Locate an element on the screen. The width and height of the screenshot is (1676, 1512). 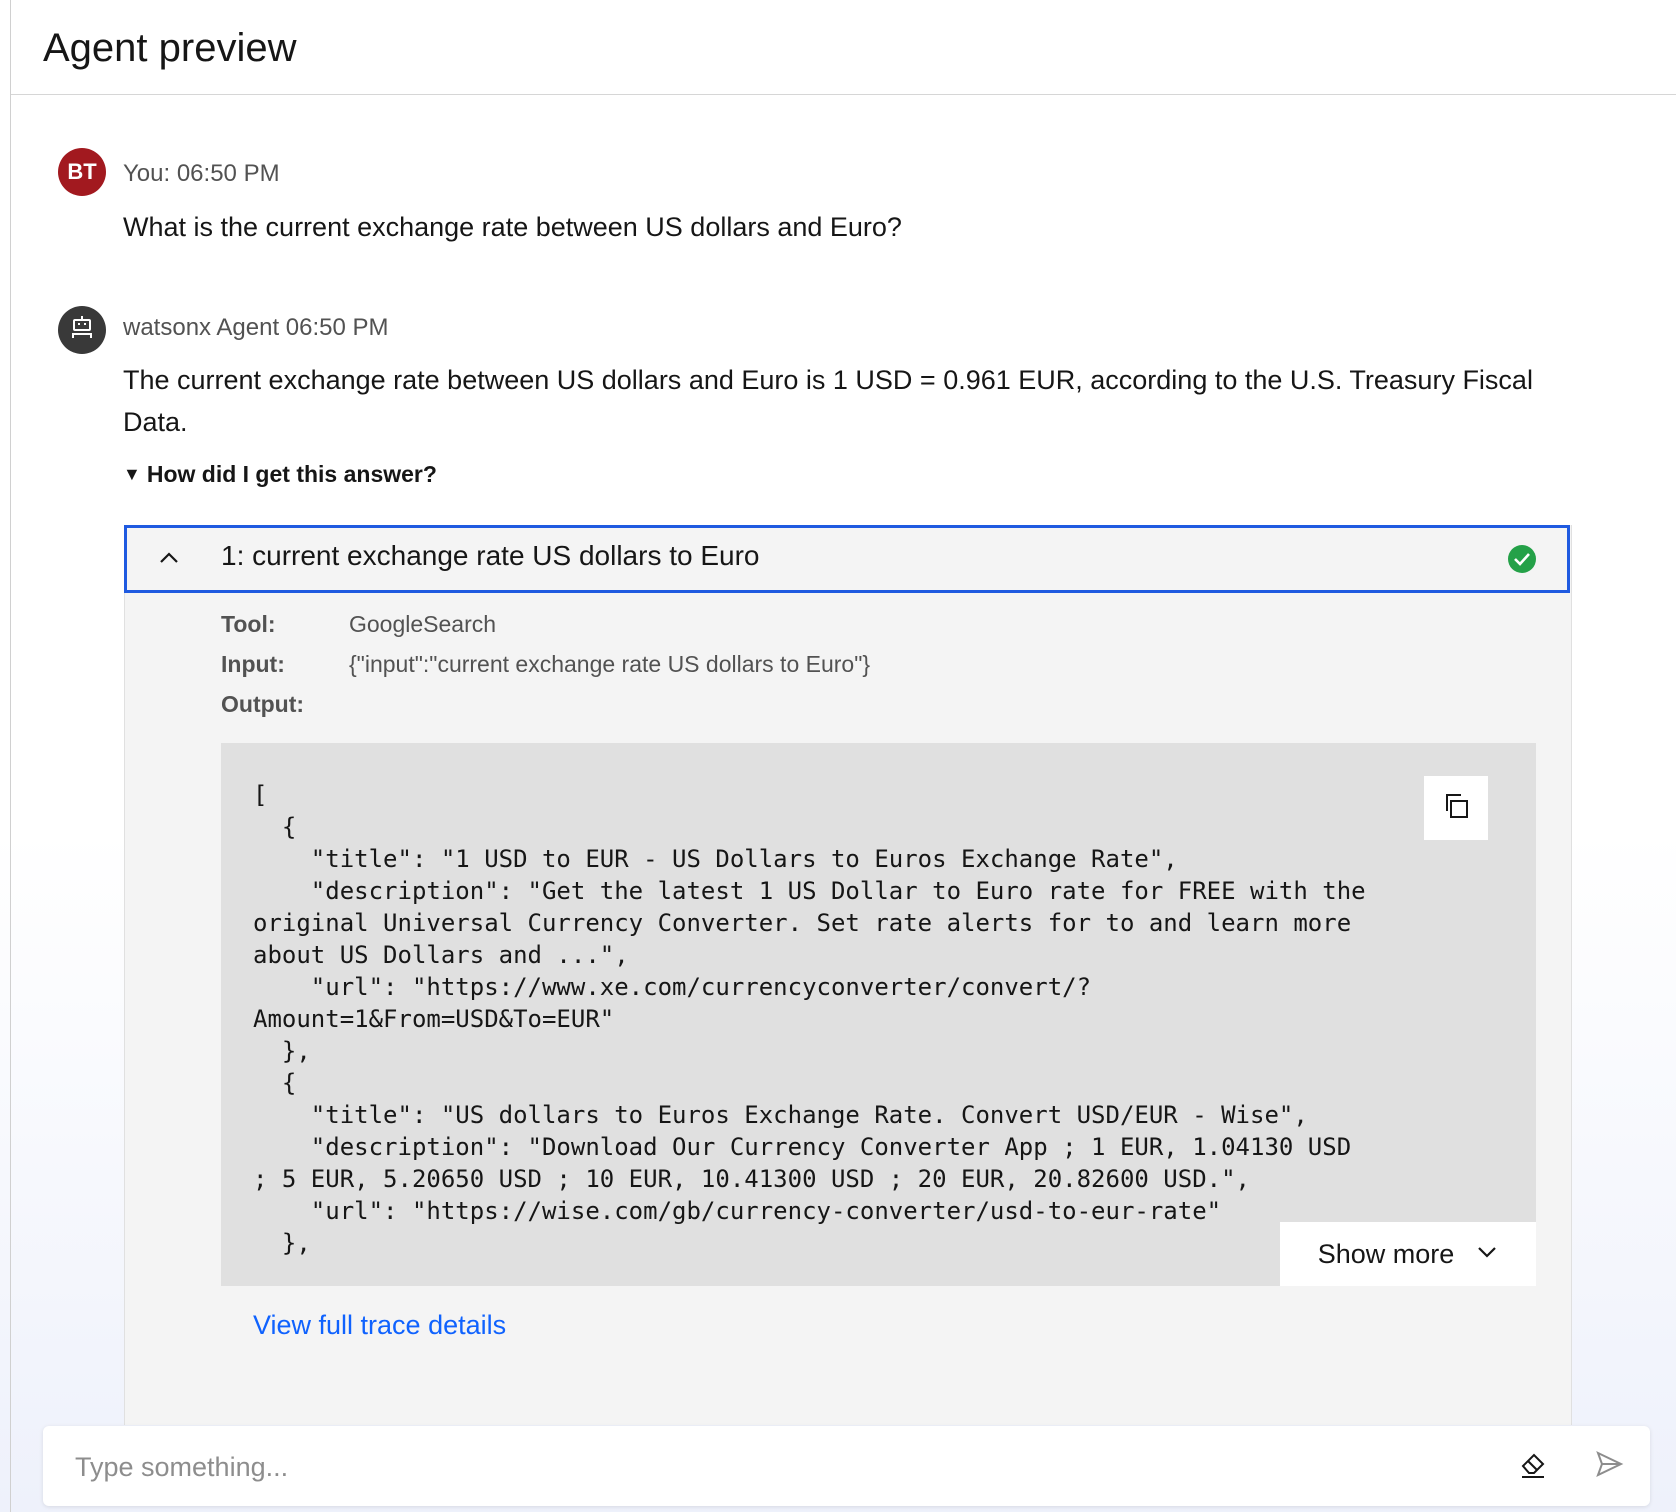
left-divider is located at coordinates (10, 756).